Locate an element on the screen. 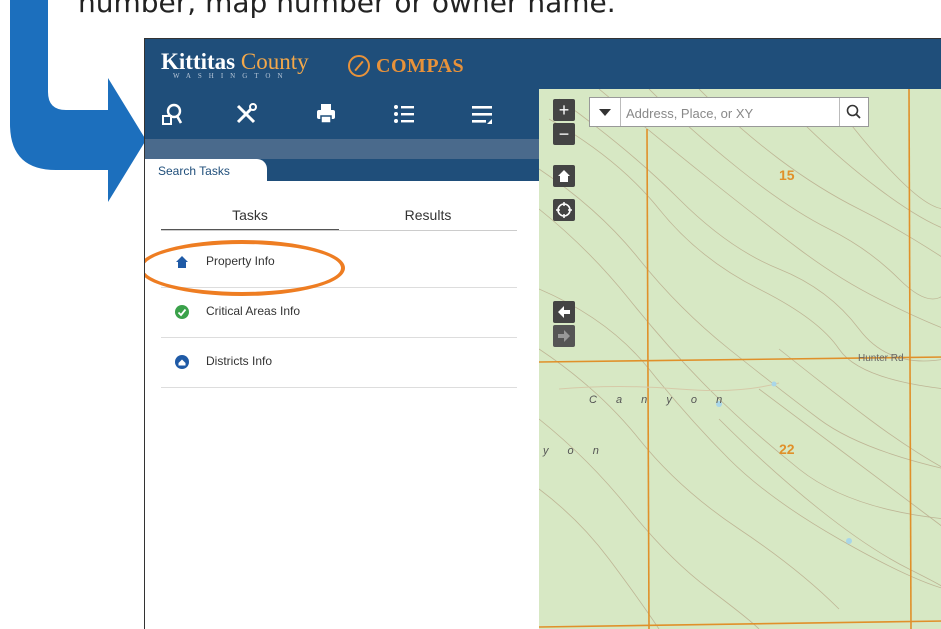 The image size is (941, 629). previous-extent-button is located at coordinates (564, 312).